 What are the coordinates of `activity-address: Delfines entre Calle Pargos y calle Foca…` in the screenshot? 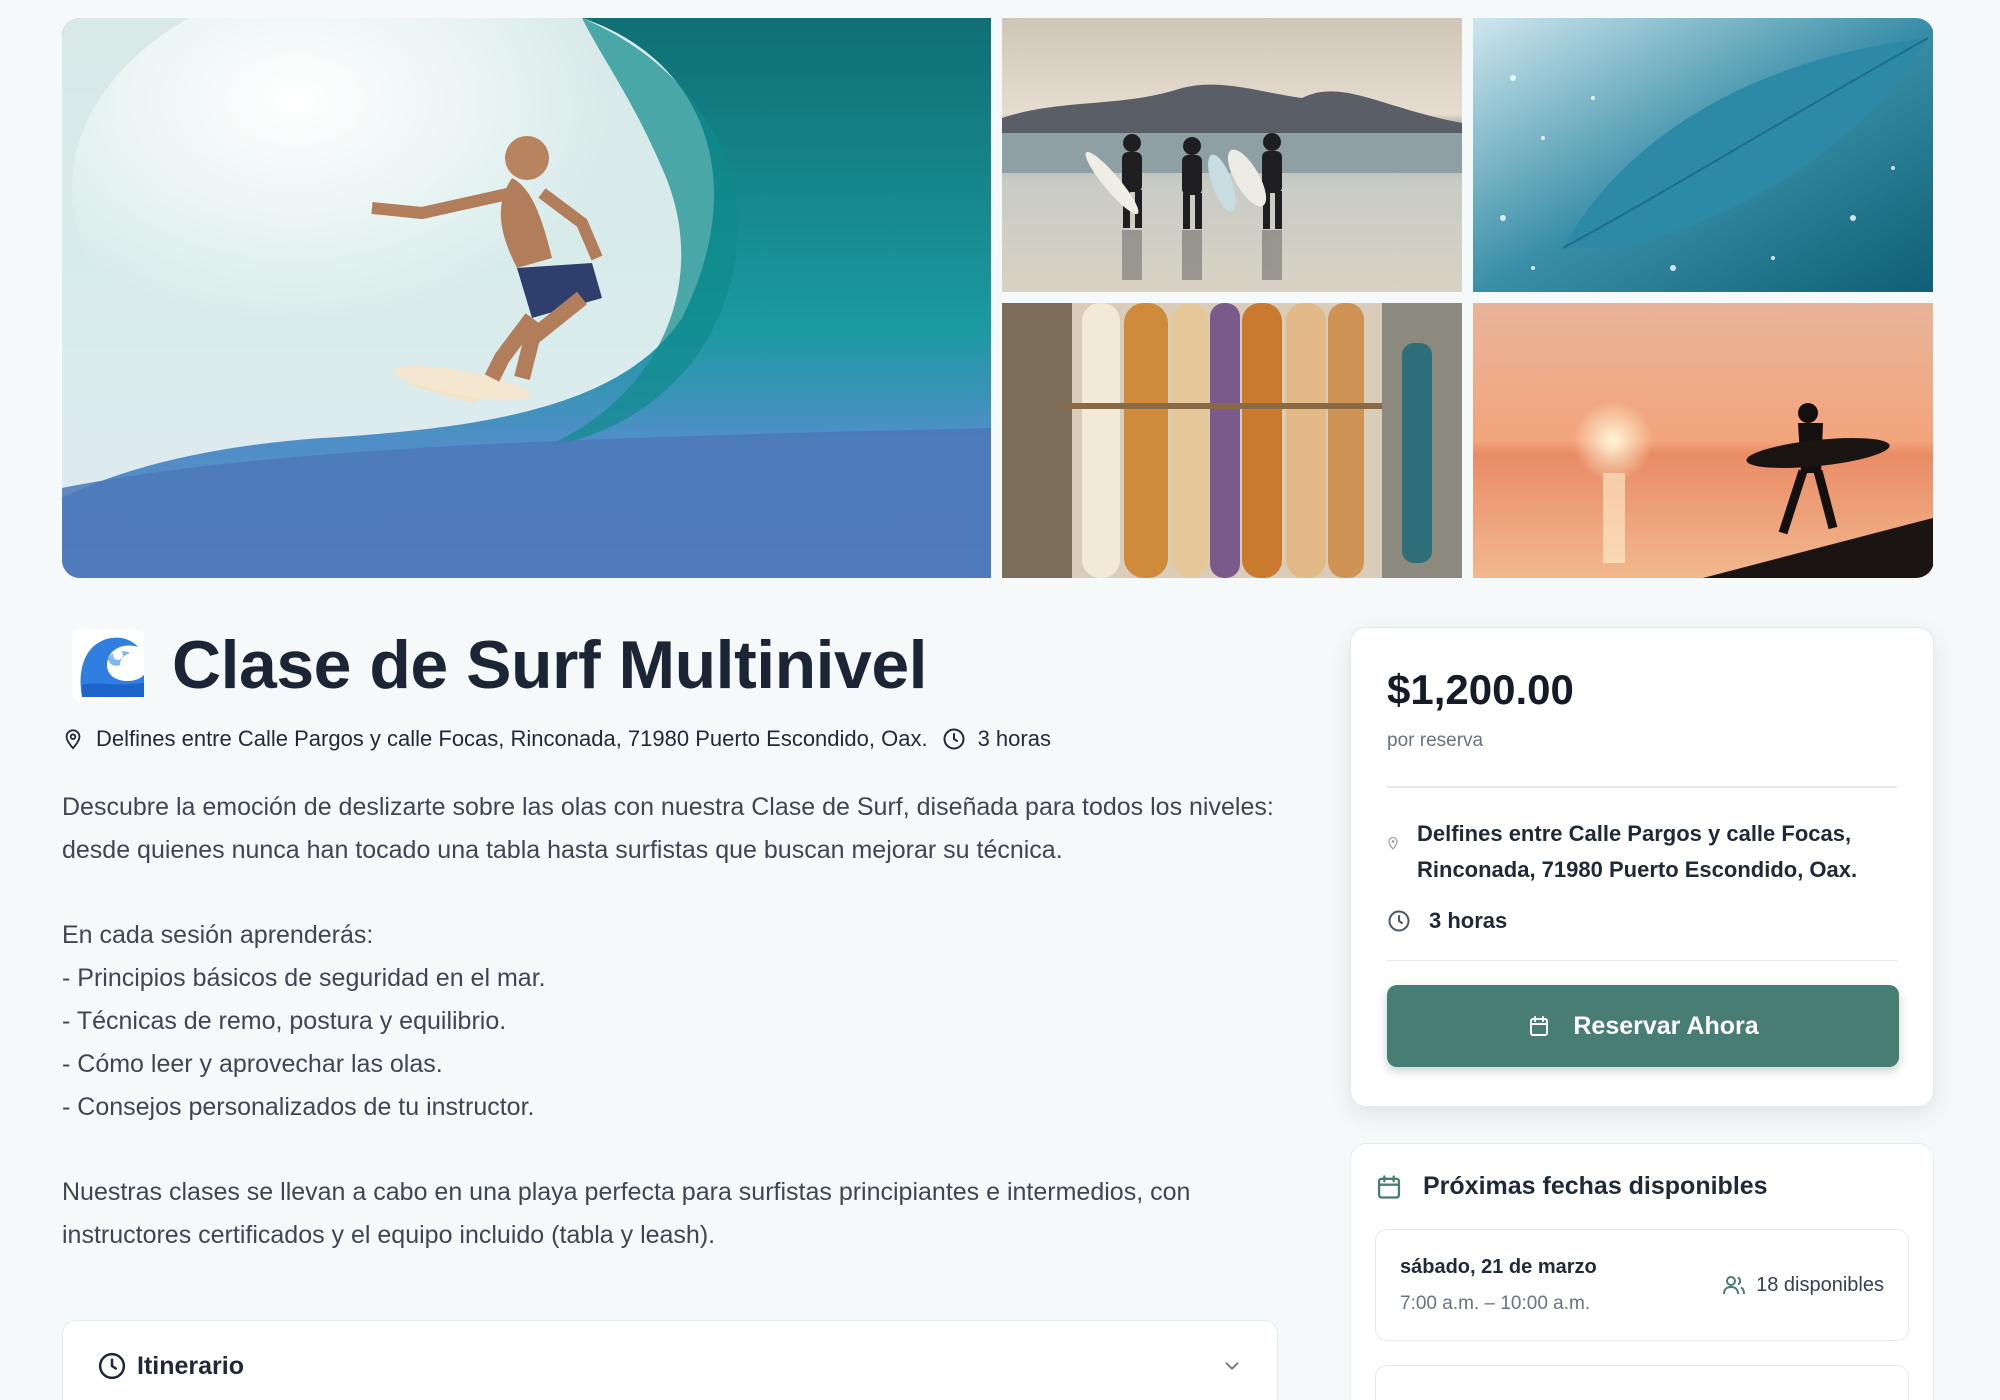 It's located at (512, 738).